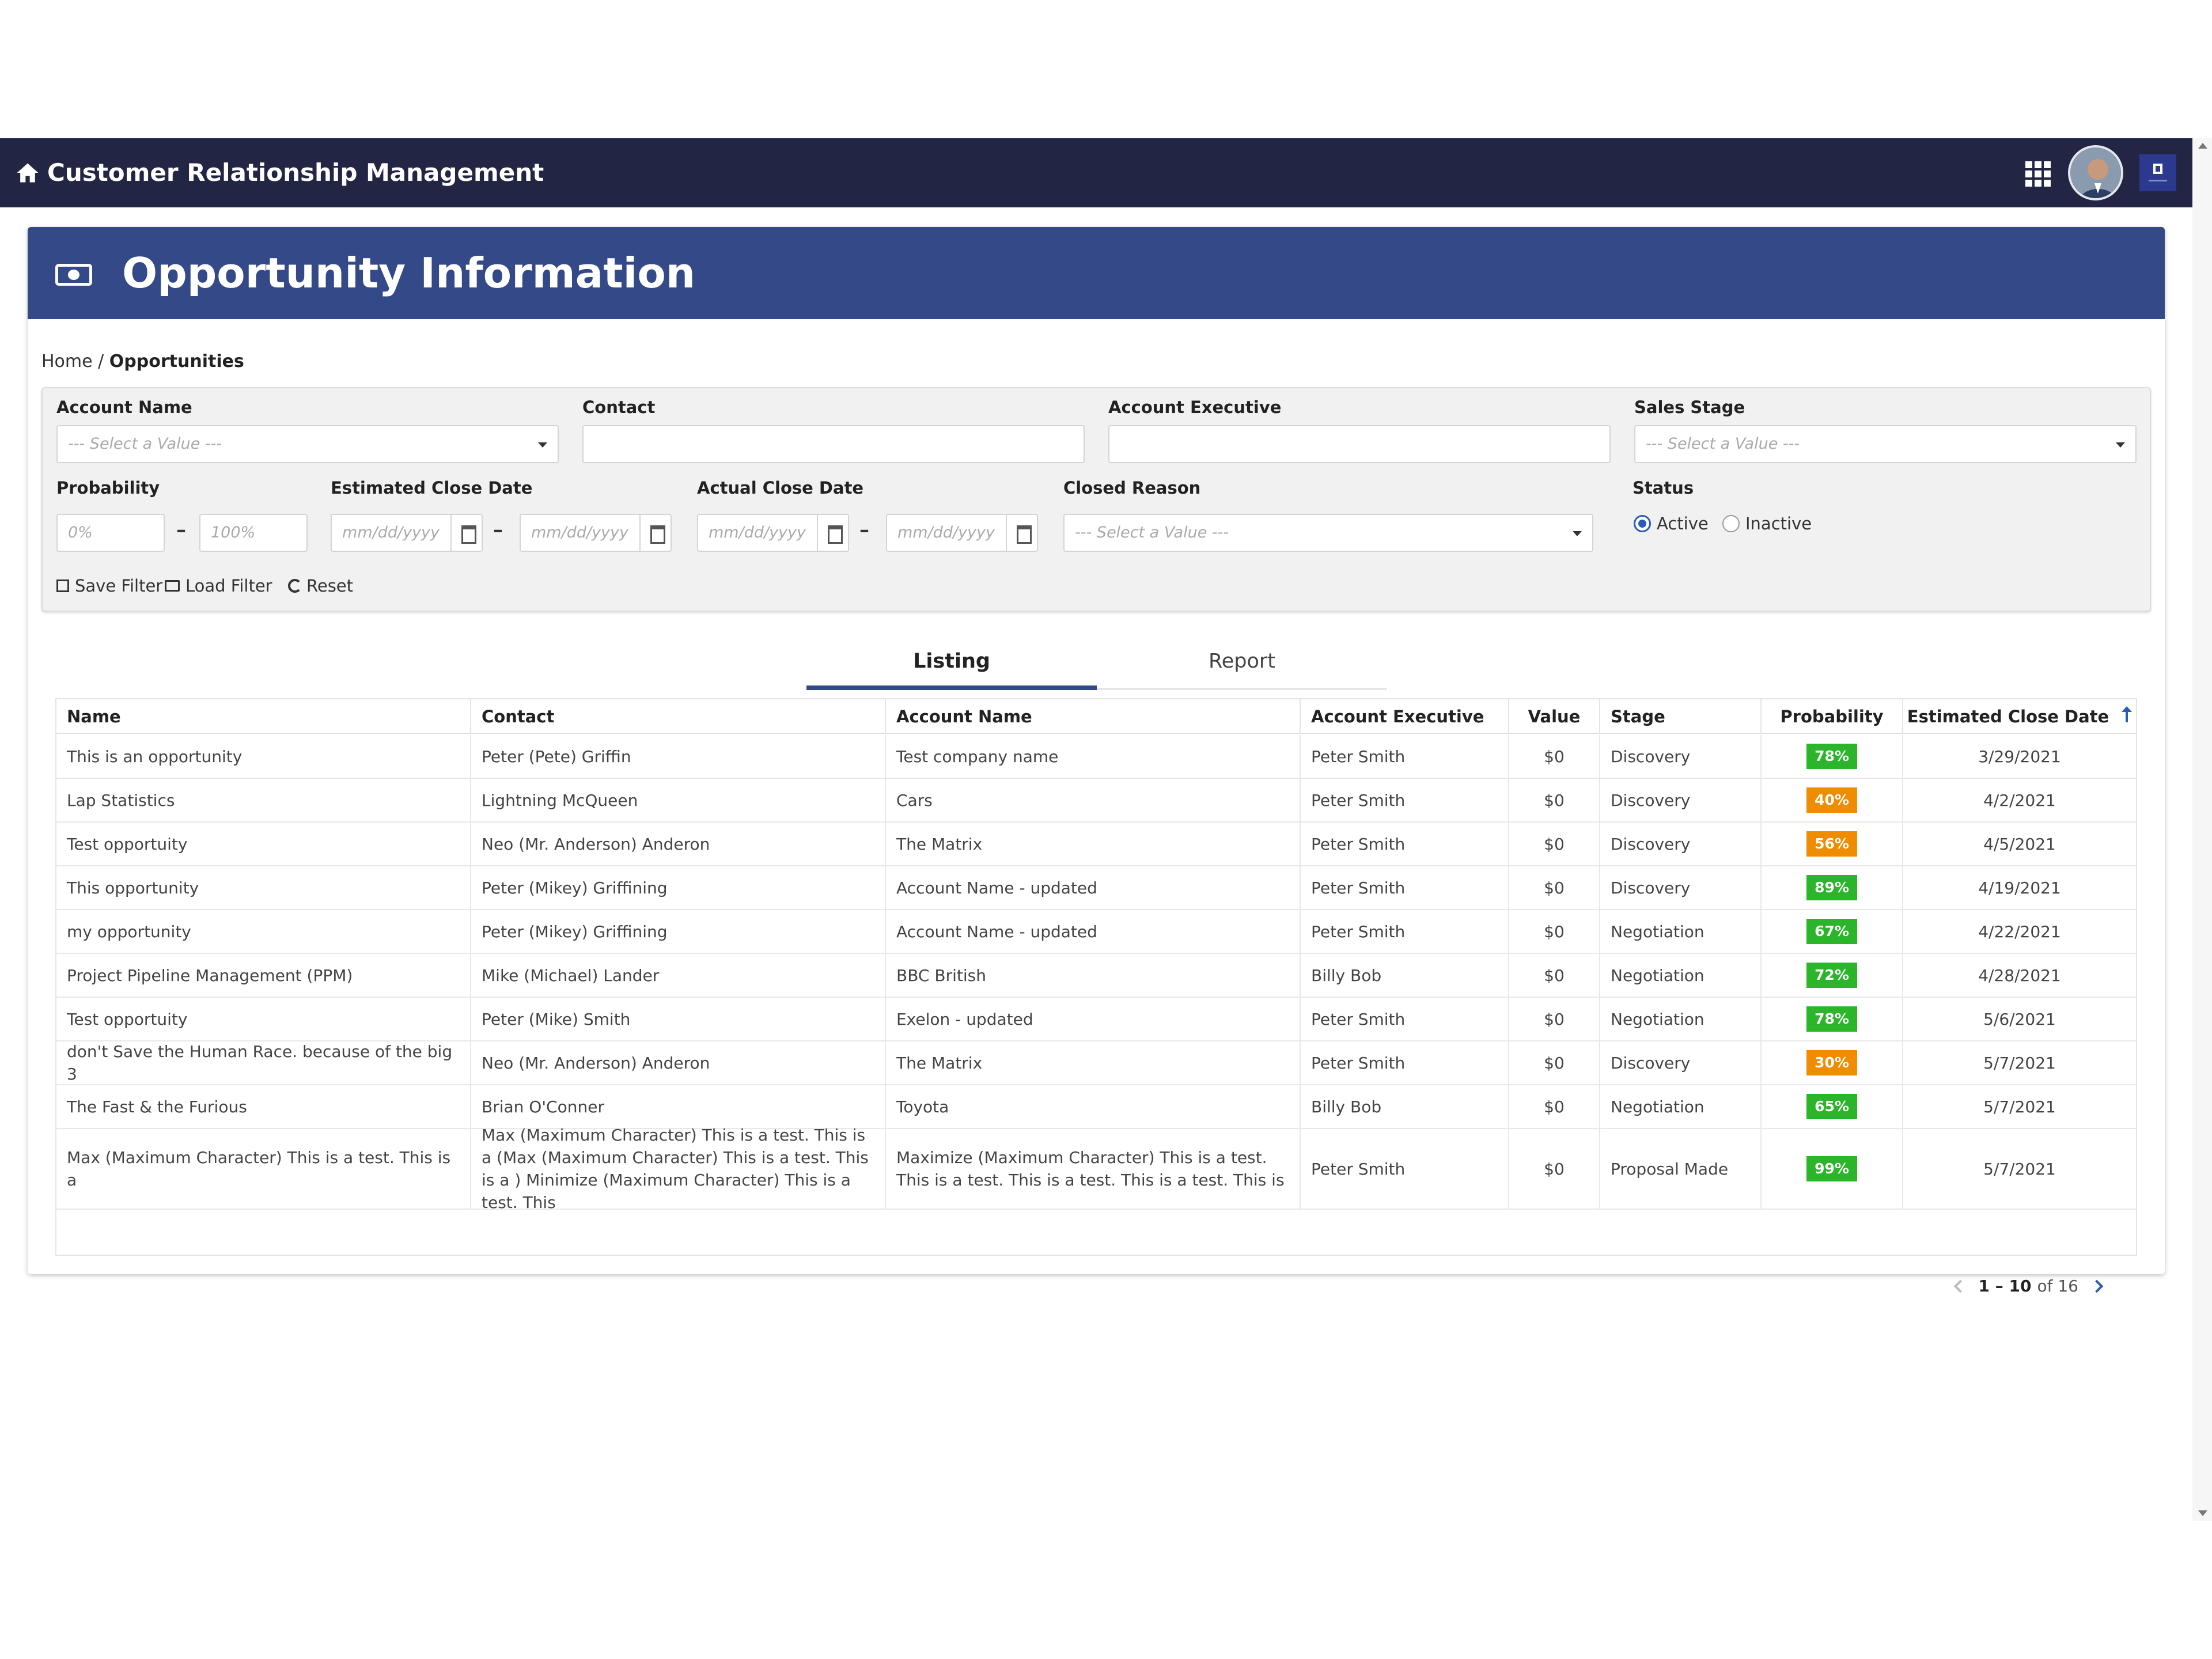 Image resolution: width=2212 pixels, height=1659 pixels. What do you see at coordinates (218, 586) in the screenshot?
I see `load-filter-button: Load Filter` at bounding box center [218, 586].